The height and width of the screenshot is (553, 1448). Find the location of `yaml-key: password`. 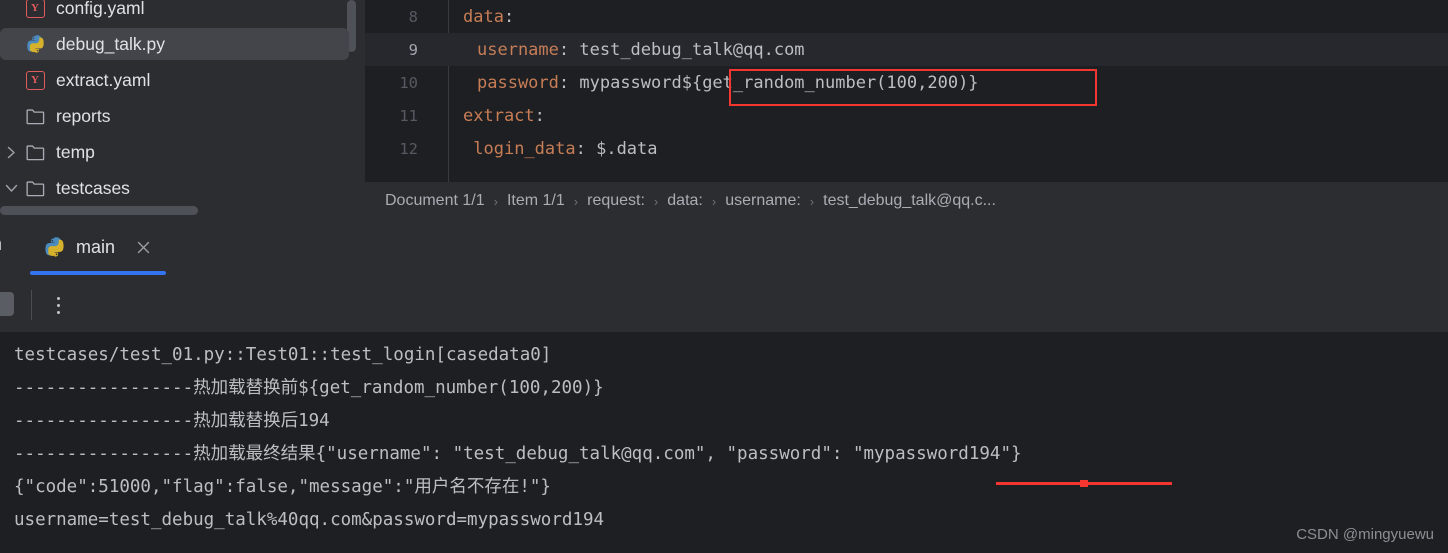

yaml-key: password is located at coordinates (518, 82).